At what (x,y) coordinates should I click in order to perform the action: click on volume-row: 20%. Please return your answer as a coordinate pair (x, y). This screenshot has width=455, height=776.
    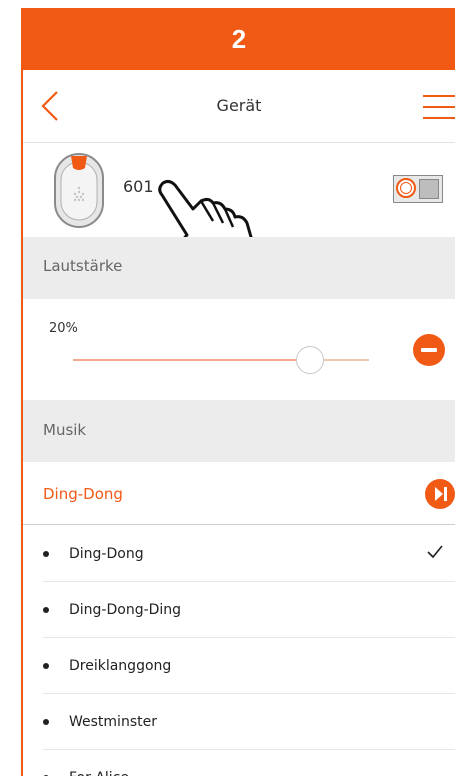
    Looking at the image, I should click on (239, 349).